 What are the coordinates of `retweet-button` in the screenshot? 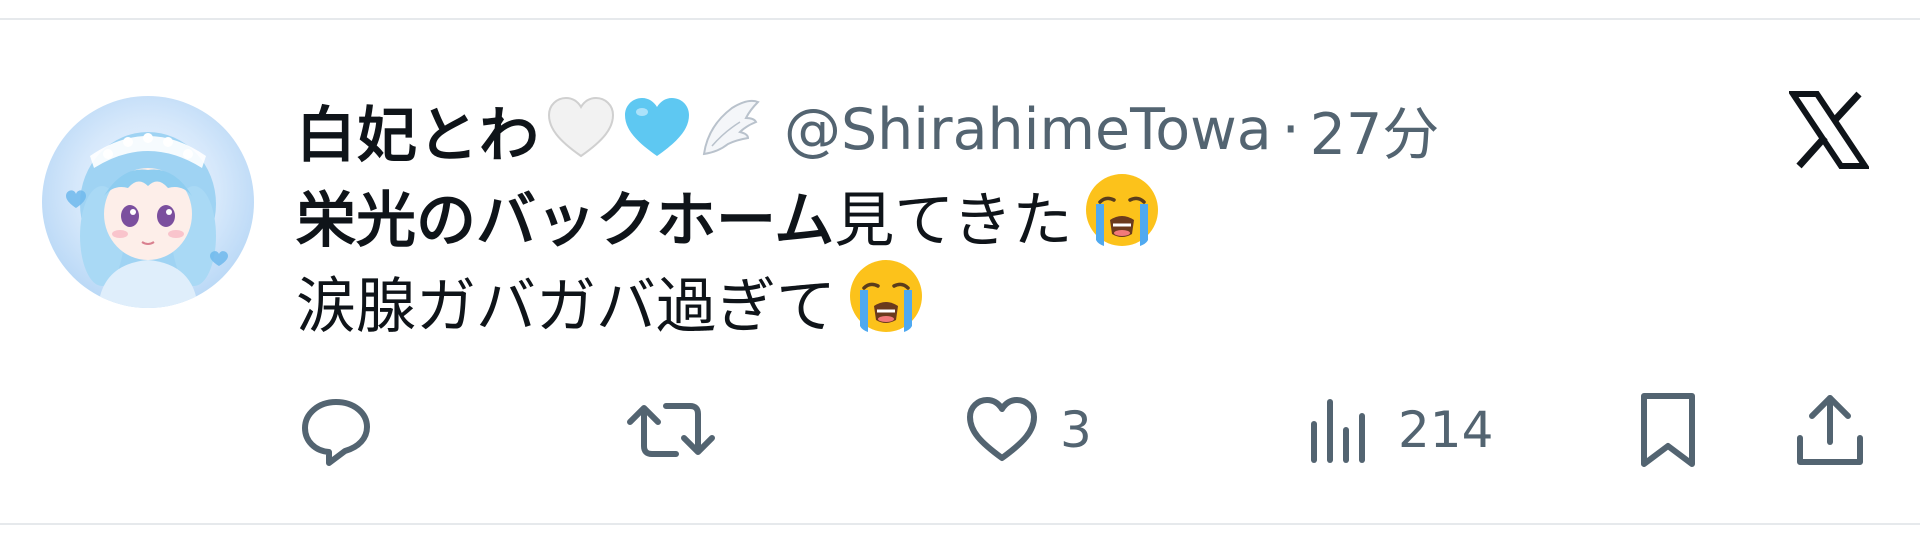 It's located at (680, 430).